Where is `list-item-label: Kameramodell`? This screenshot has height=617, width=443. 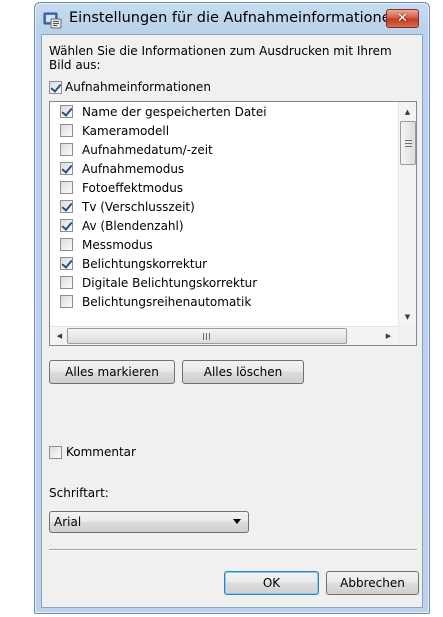
list-item-label: Kameramodell is located at coordinates (126, 130).